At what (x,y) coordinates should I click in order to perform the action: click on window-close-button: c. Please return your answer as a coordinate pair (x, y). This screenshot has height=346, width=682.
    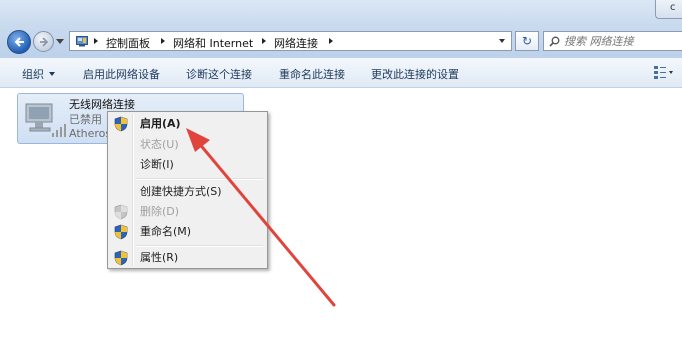
    Looking at the image, I should click on (668, 9).